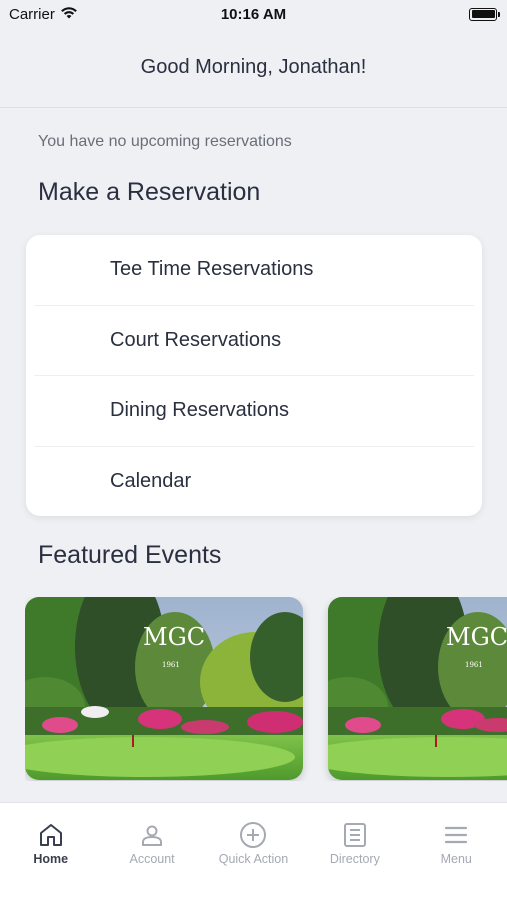 Image resolution: width=507 pixels, height=900 pixels. I want to click on tee-time-reservations-item: Tee Time Reservations, so click(254, 270).